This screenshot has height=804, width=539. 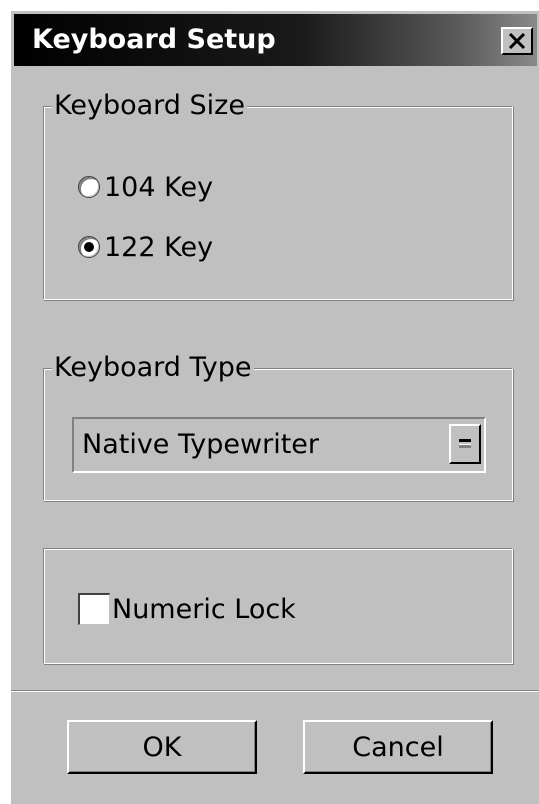 I want to click on keyboard-type-value: Native Typewriter, so click(x=201, y=444).